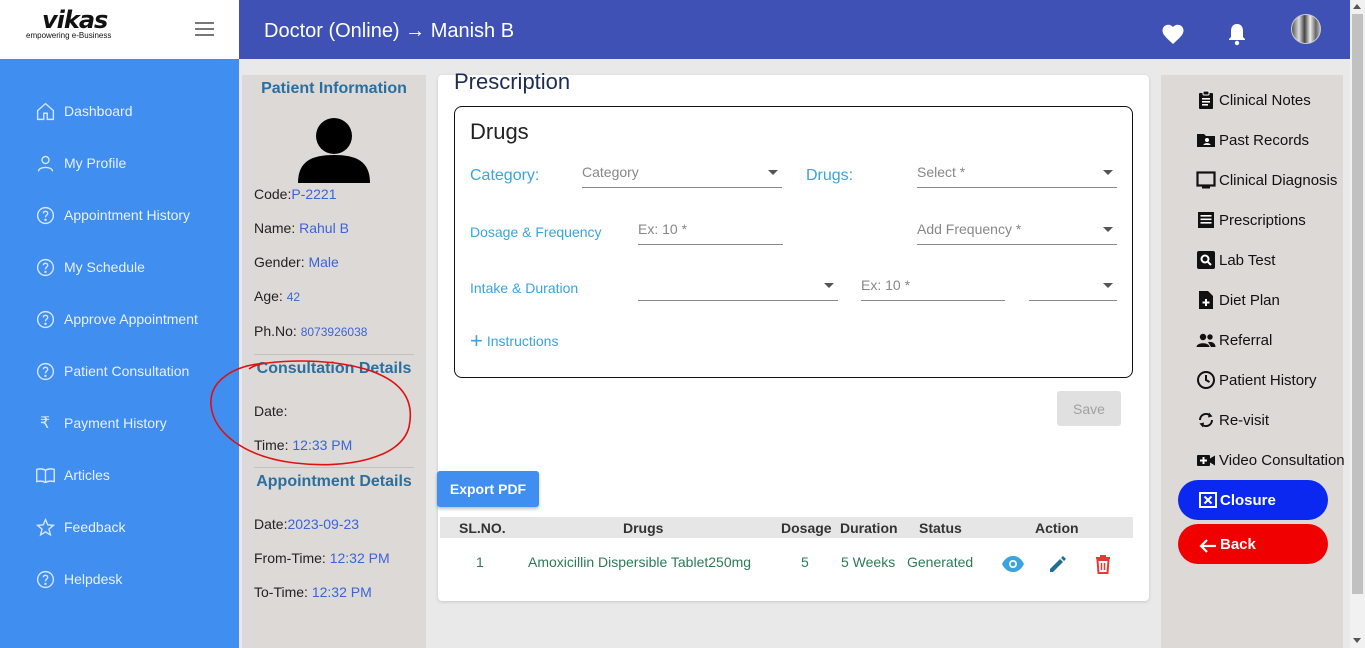 This screenshot has width=1365, height=648. Describe the element at coordinates (710, 233) in the screenshot. I see `dosage-input: Ex: 10 *` at that location.